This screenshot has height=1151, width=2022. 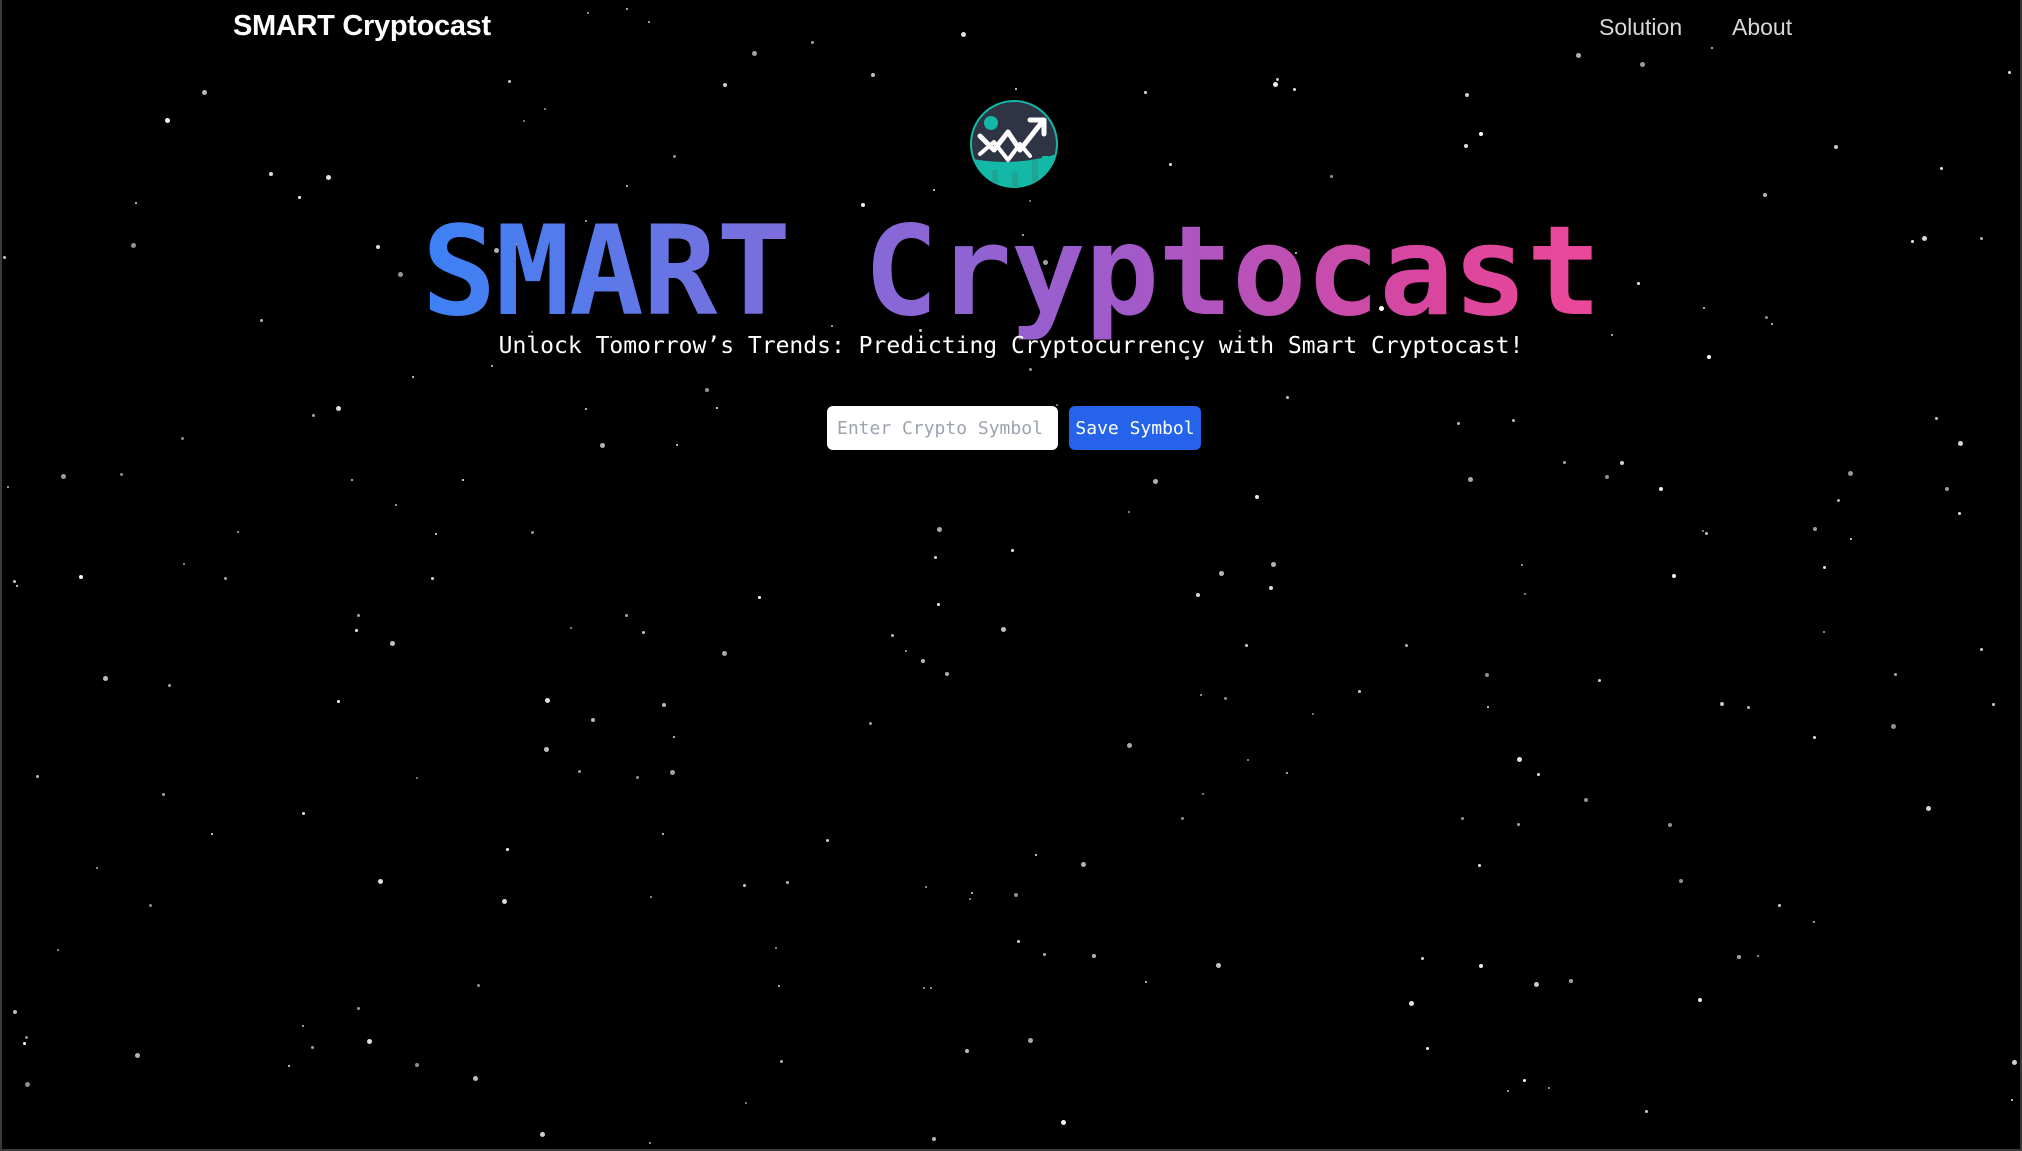 What do you see at coordinates (1762, 27) in the screenshot?
I see `nav-link-about: About` at bounding box center [1762, 27].